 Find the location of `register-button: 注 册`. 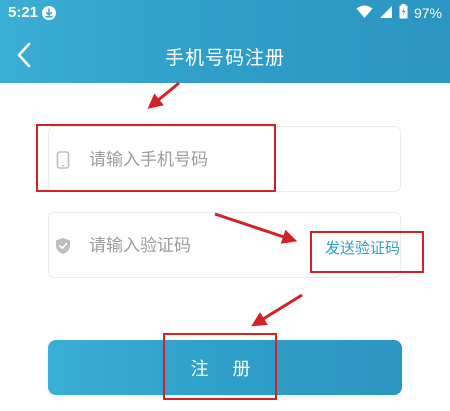

register-button: 注 册 is located at coordinates (225, 367).